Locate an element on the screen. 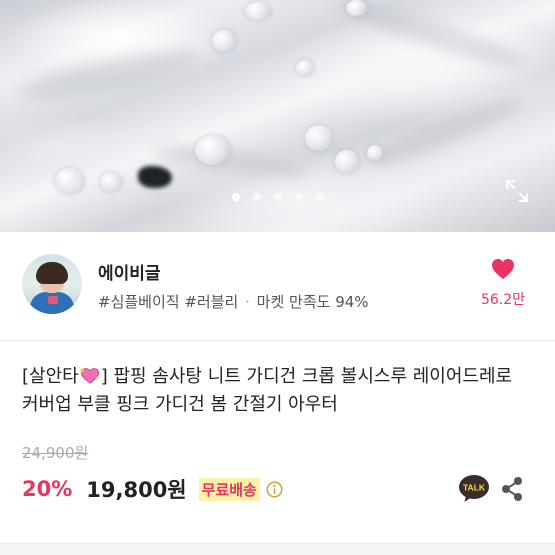 Image resolution: width=555 pixels, height=555 pixels. title-prefix: [살안타 is located at coordinates (50, 376).